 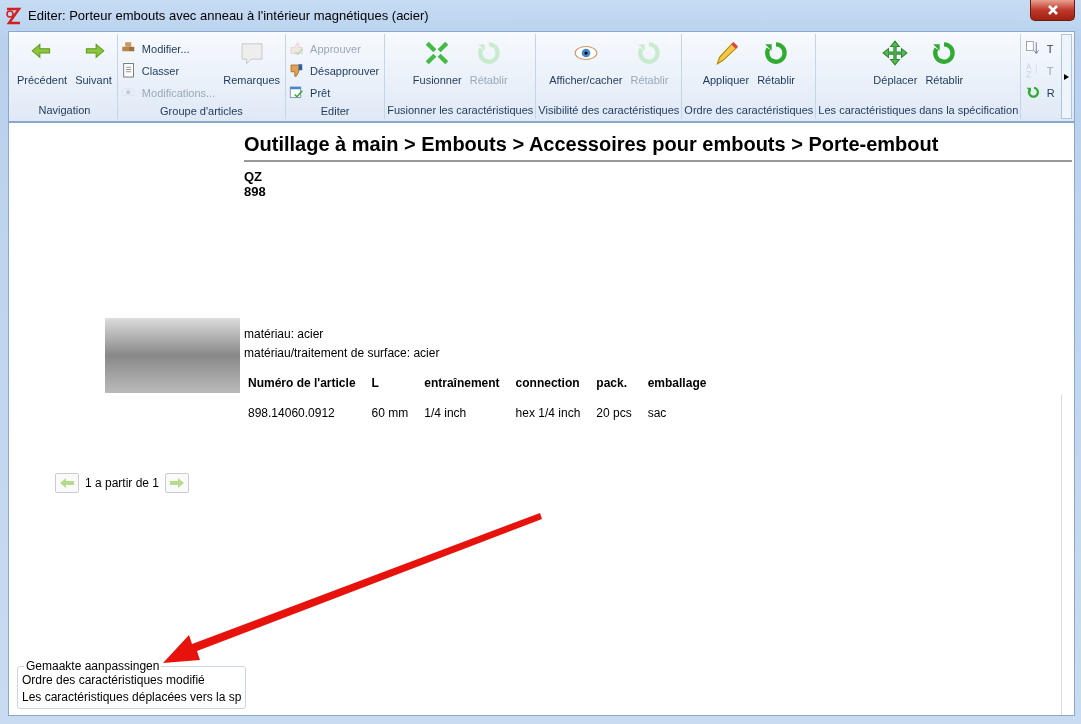 What do you see at coordinates (228, 15) in the screenshot?
I see `window-title: Editer: Porteur embouts avec anneau à l'intérieur magnétiques (acier)` at bounding box center [228, 15].